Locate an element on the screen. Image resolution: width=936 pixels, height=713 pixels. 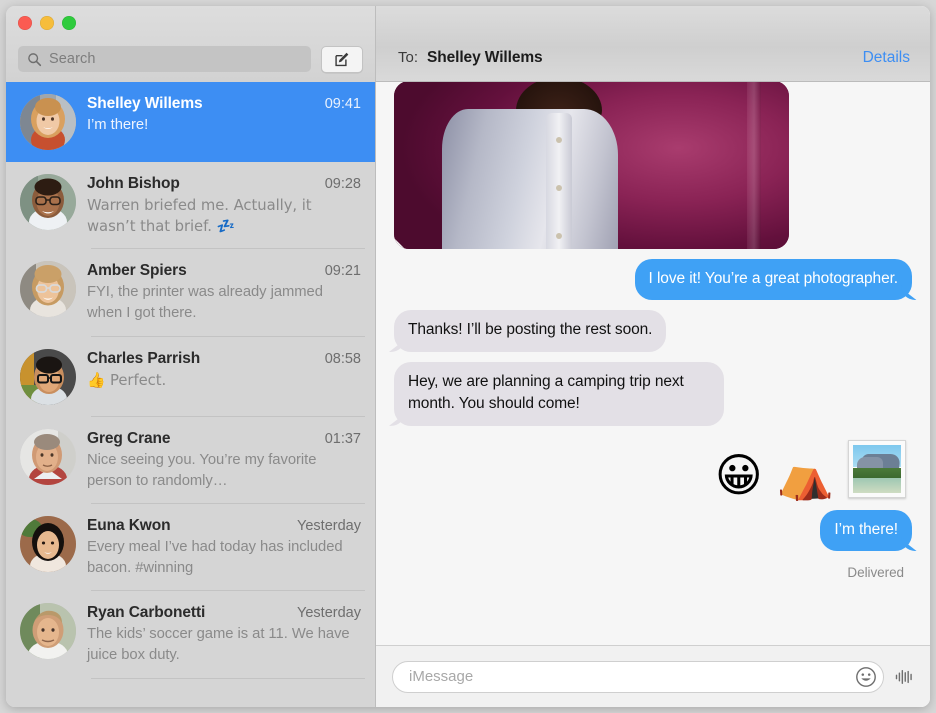
photo-message-bubble is located at coordinates (591, 165).